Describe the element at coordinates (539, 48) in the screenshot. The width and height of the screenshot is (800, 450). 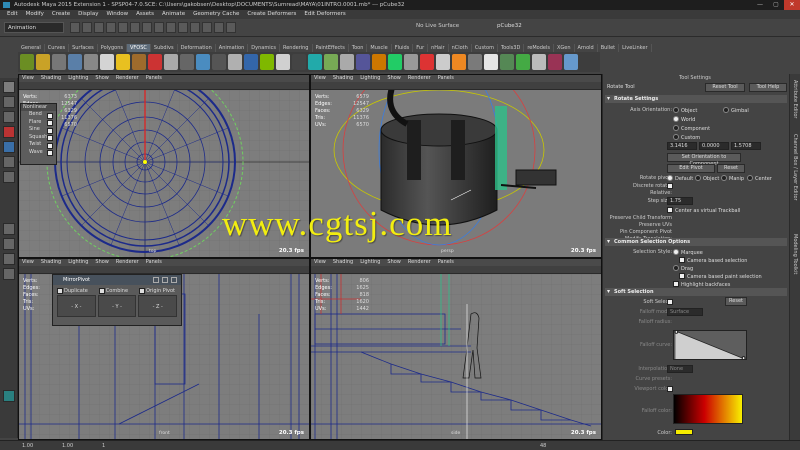
I see `shelf-tab: reModels` at that location.